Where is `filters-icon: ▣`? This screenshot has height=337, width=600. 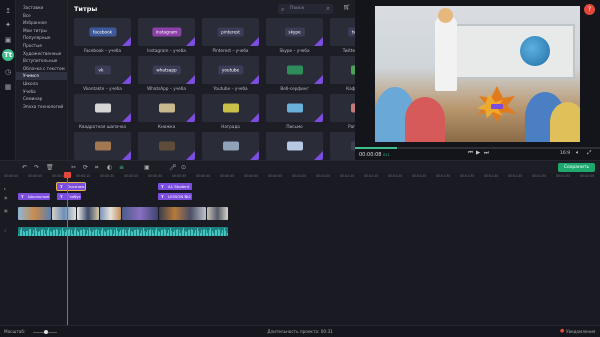 filters-icon: ▣ is located at coordinates (8, 40).